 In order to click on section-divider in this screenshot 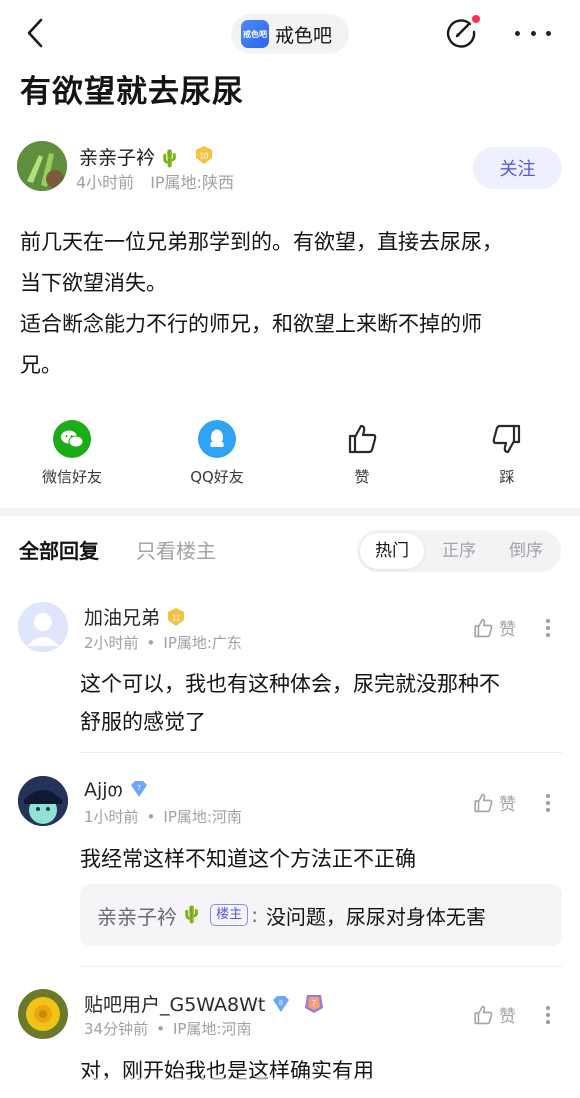, I will do `click(290, 512)`.